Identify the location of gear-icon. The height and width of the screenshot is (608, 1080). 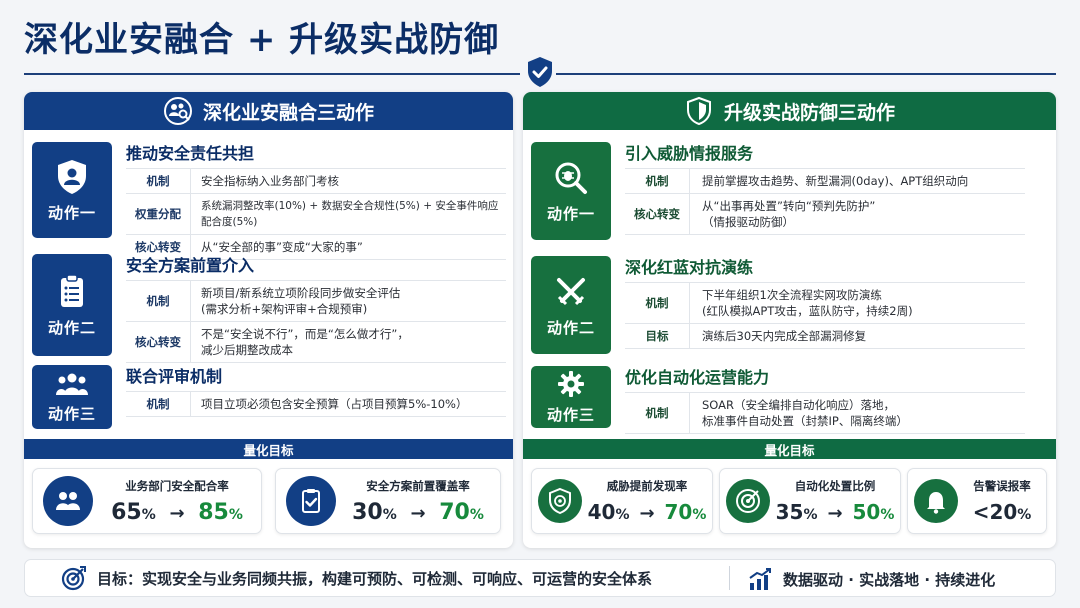
(571, 383).